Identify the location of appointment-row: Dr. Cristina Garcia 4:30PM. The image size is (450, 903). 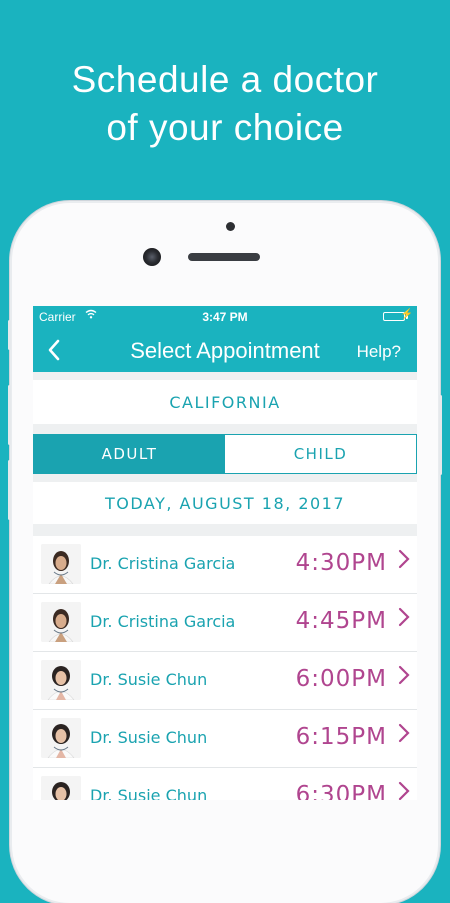
(225, 565).